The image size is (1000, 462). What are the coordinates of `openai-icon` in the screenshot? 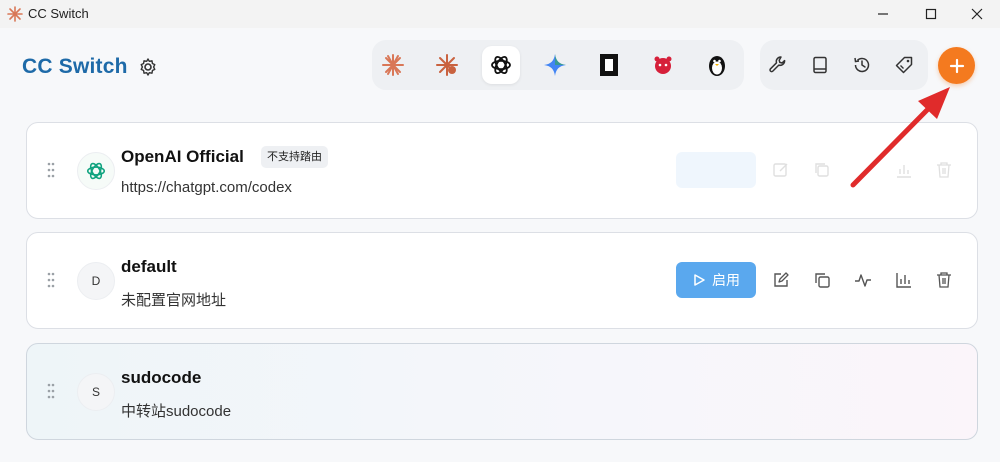 It's located at (501, 65).